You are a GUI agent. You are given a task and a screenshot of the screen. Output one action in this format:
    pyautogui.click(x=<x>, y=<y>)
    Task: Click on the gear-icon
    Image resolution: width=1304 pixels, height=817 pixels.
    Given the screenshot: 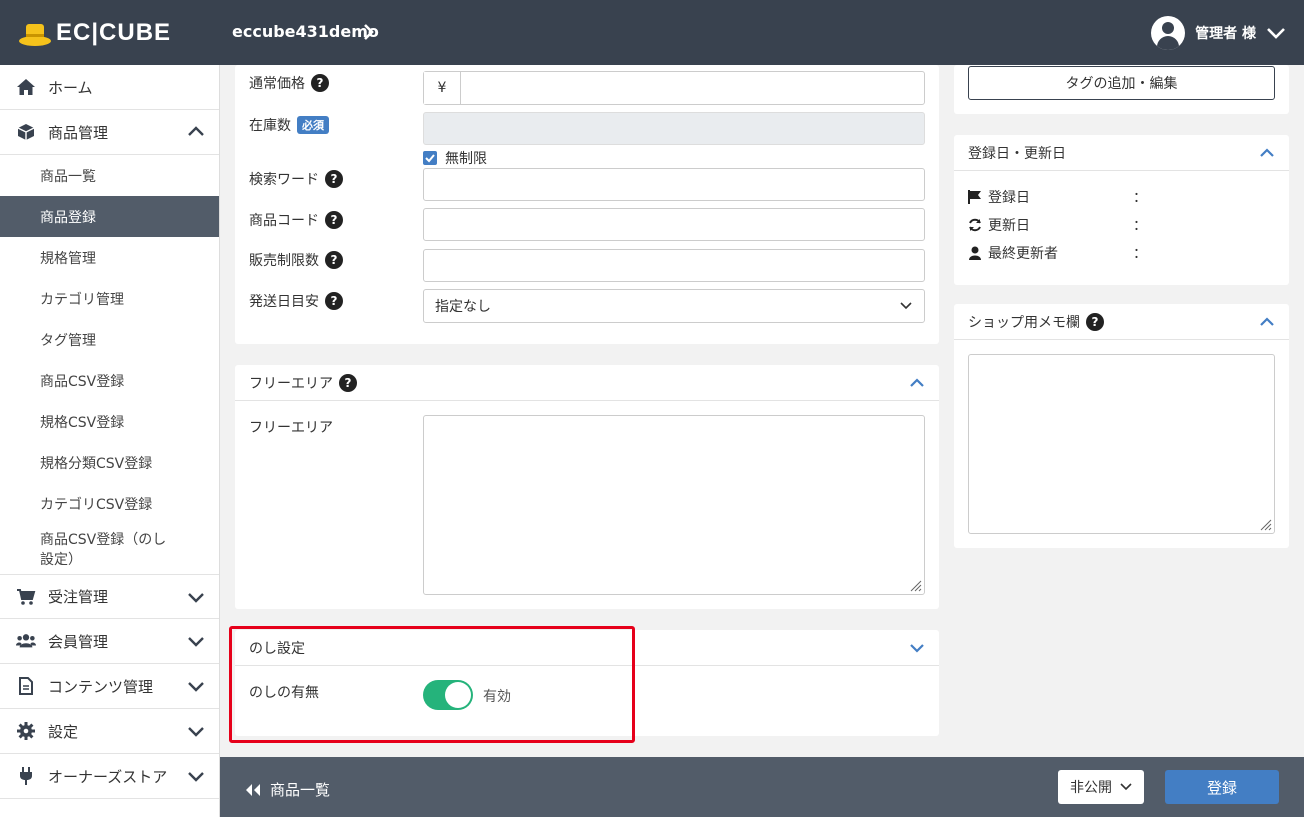 What is the action you would take?
    pyautogui.click(x=26, y=731)
    